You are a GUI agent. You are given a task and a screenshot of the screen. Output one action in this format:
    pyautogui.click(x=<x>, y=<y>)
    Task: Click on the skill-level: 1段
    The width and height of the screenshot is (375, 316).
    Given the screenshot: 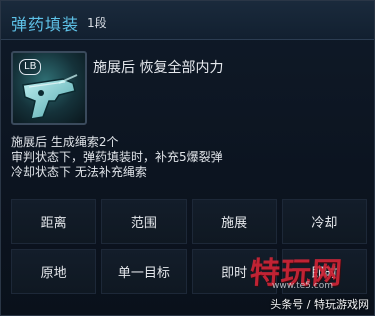 What is the action you would take?
    pyautogui.click(x=97, y=23)
    